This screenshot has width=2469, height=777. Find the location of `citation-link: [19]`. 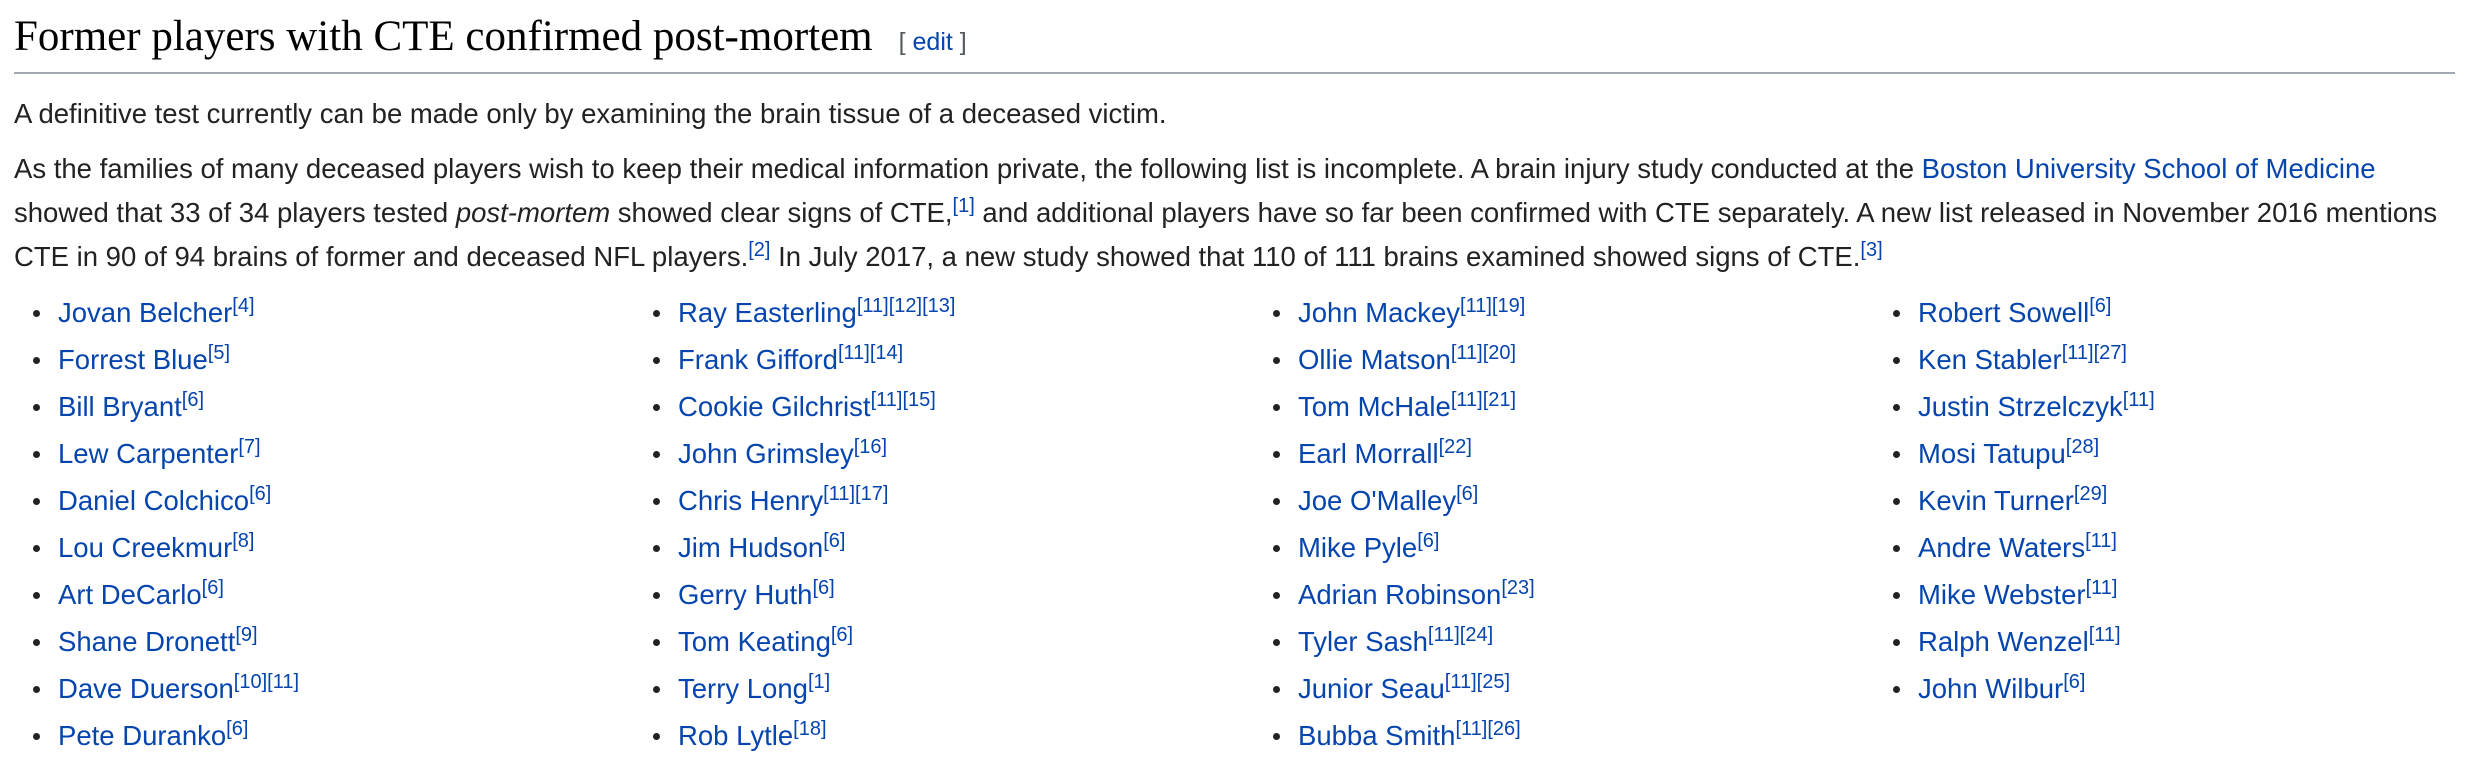

citation-link: [19] is located at coordinates (1508, 306).